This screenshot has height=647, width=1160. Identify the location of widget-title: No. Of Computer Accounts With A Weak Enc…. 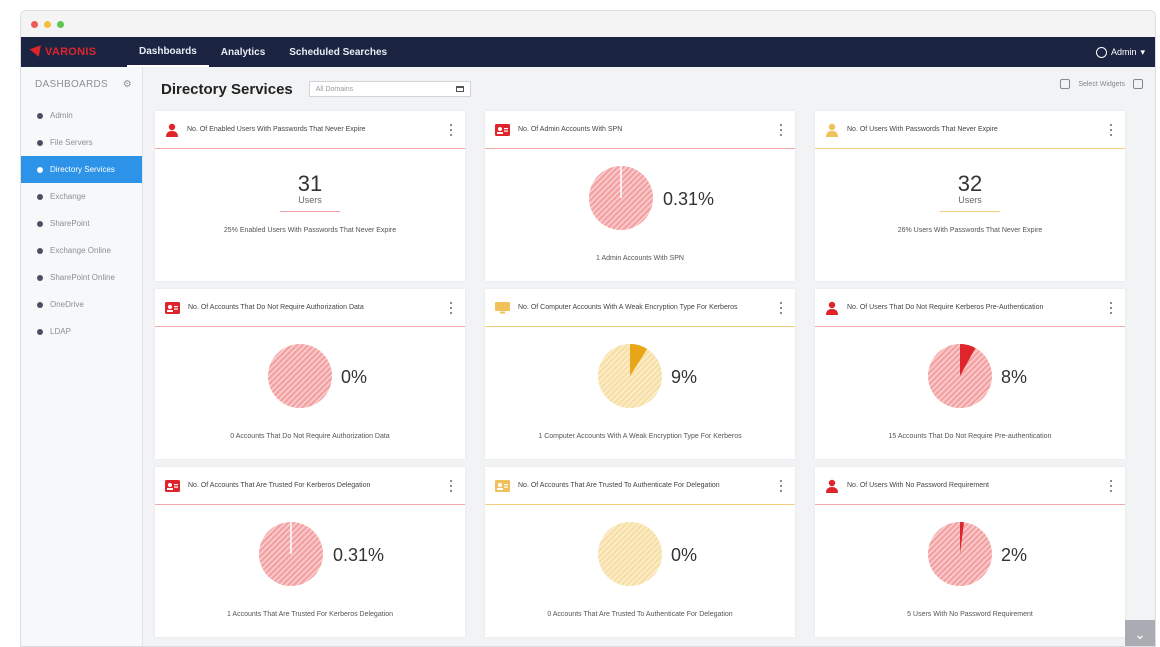
(628, 307).